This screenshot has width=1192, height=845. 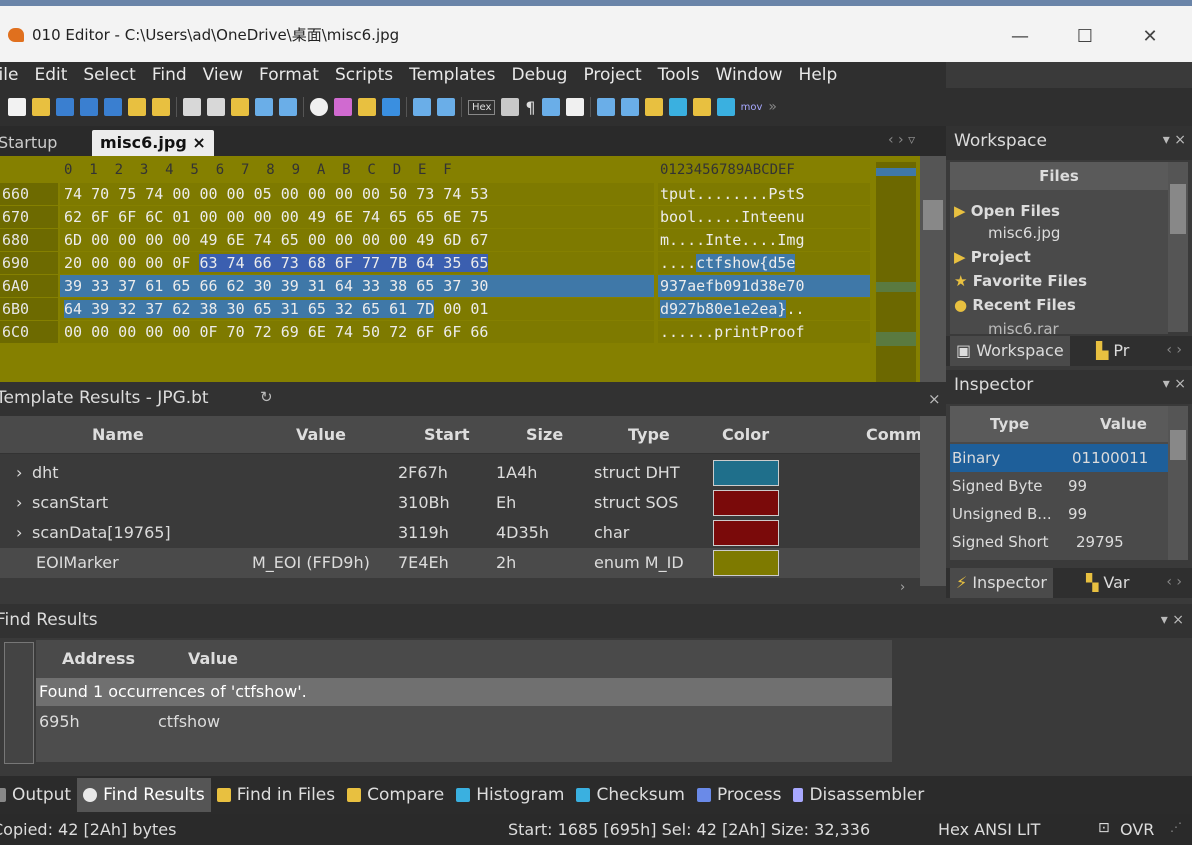 I want to click on copy-icon, so click(x=216, y=107).